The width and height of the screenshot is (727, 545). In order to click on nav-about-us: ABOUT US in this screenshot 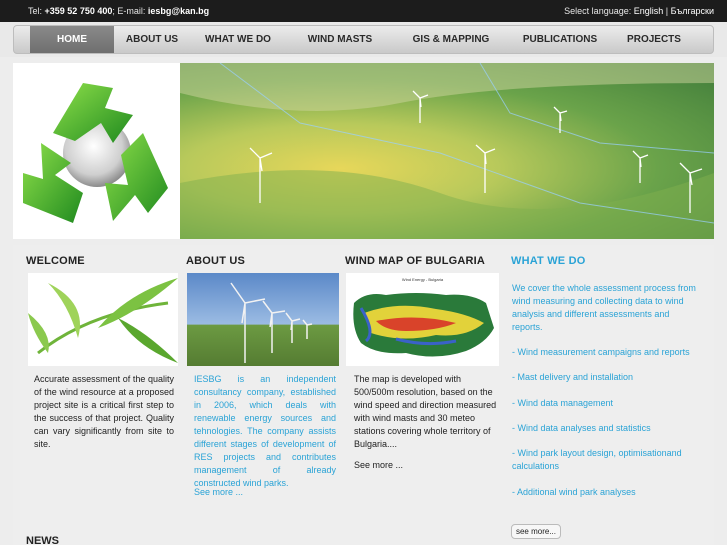, I will do `click(152, 39)`.